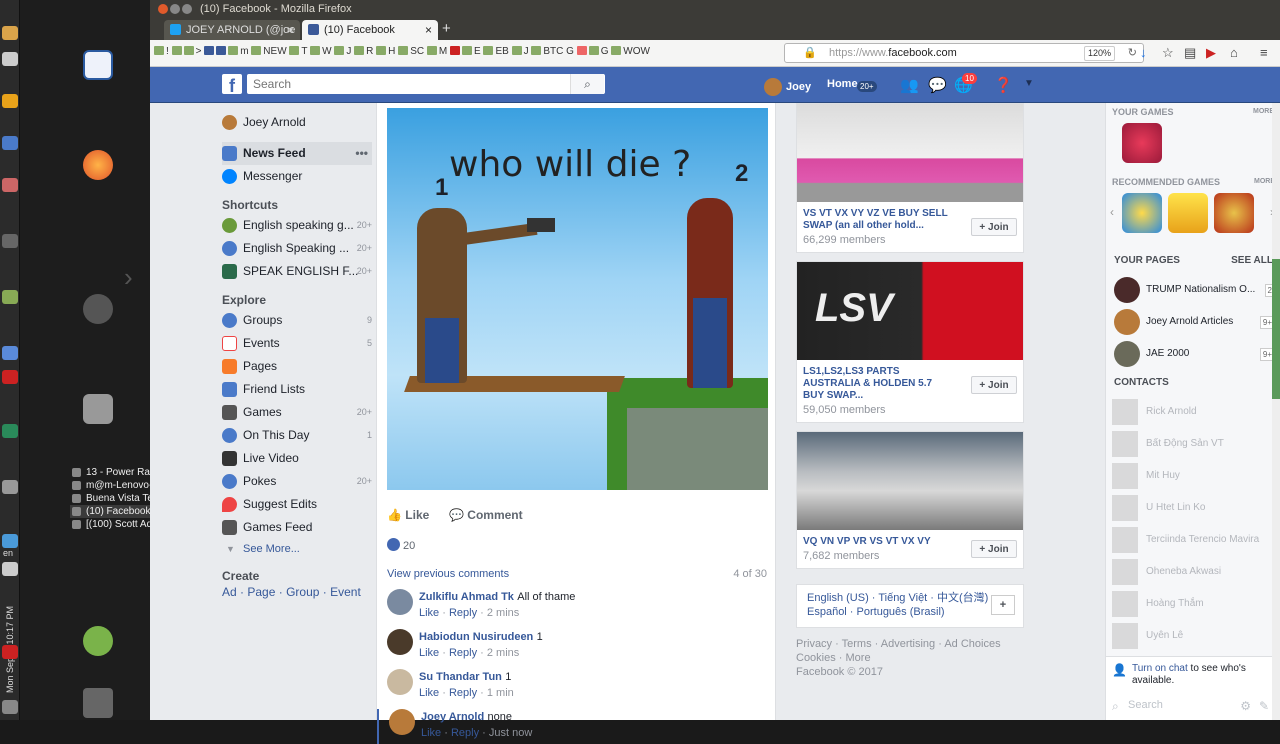 The width and height of the screenshot is (1280, 744). Describe the element at coordinates (1276, 411) in the screenshot. I see `scrollbar` at that location.